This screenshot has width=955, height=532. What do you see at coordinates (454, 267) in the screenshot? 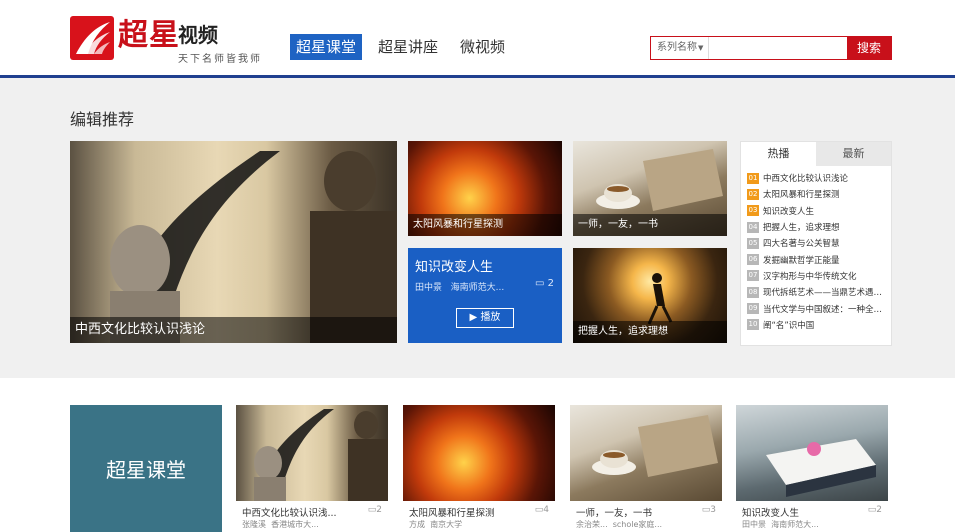
I see `feature-card-title: 知识改变人生` at bounding box center [454, 267].